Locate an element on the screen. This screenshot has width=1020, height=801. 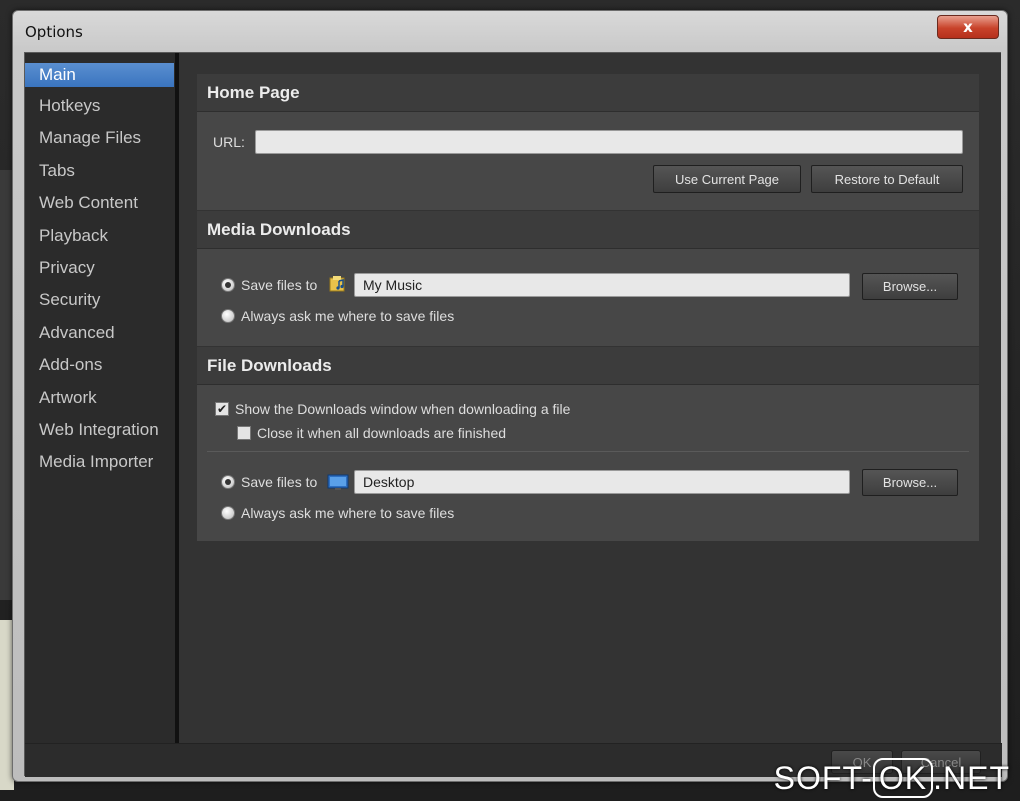
file-always-ask-radio is located at coordinates (228, 513).